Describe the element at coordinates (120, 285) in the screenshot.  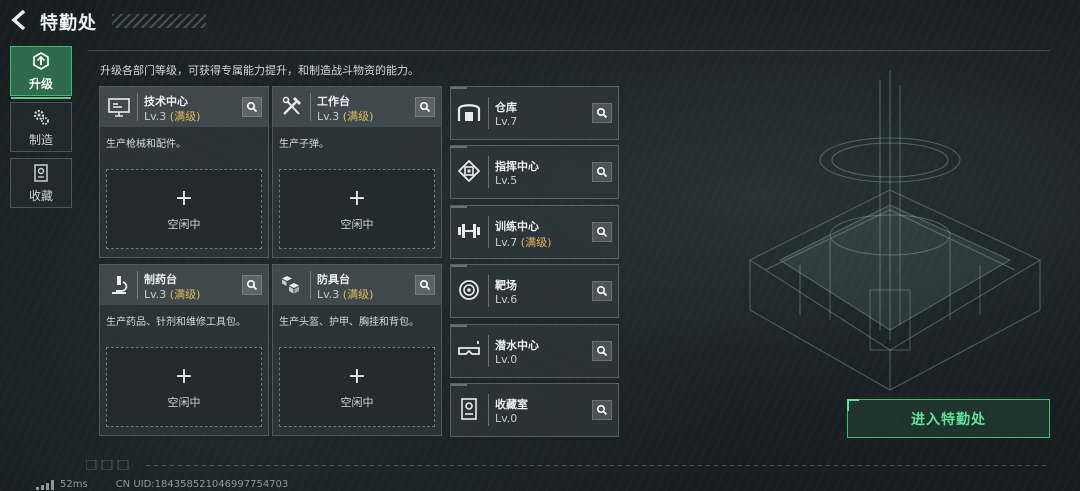
I see `microscope-icon` at that location.